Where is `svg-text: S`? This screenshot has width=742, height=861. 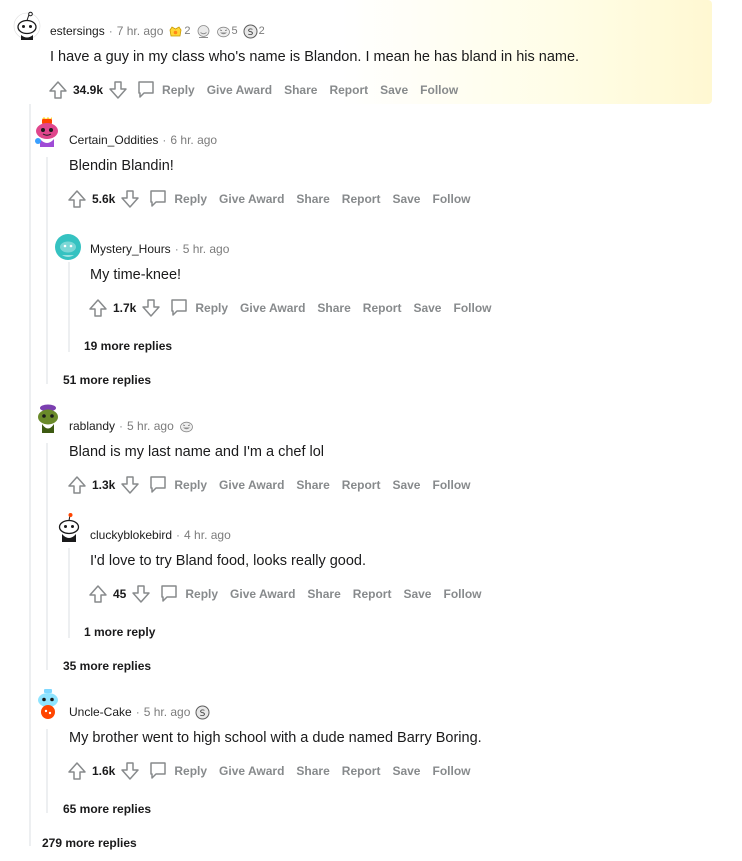 svg-text: S is located at coordinates (250, 33).